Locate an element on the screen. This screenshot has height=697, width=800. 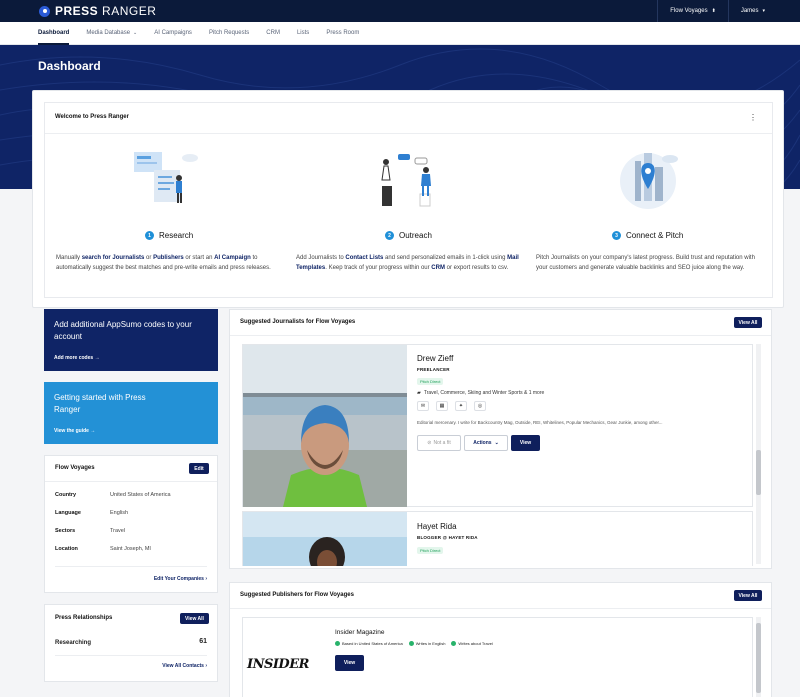
journalist-name: Drew Zieff is located at coordinates (435, 358).